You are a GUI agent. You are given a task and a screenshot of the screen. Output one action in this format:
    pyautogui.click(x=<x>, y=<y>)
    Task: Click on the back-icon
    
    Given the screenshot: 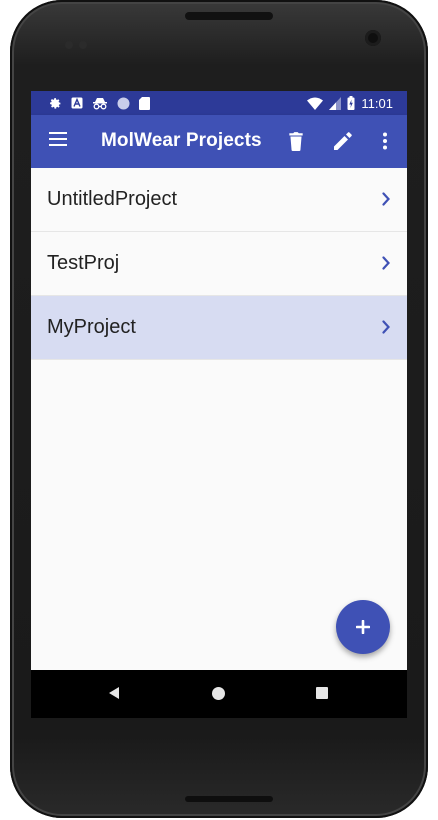 What is the action you would take?
    pyautogui.click(x=114, y=693)
    